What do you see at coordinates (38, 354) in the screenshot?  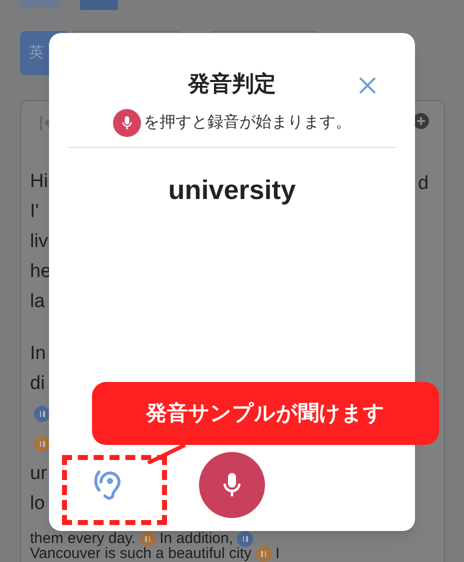 I see `passage-text: In` at bounding box center [38, 354].